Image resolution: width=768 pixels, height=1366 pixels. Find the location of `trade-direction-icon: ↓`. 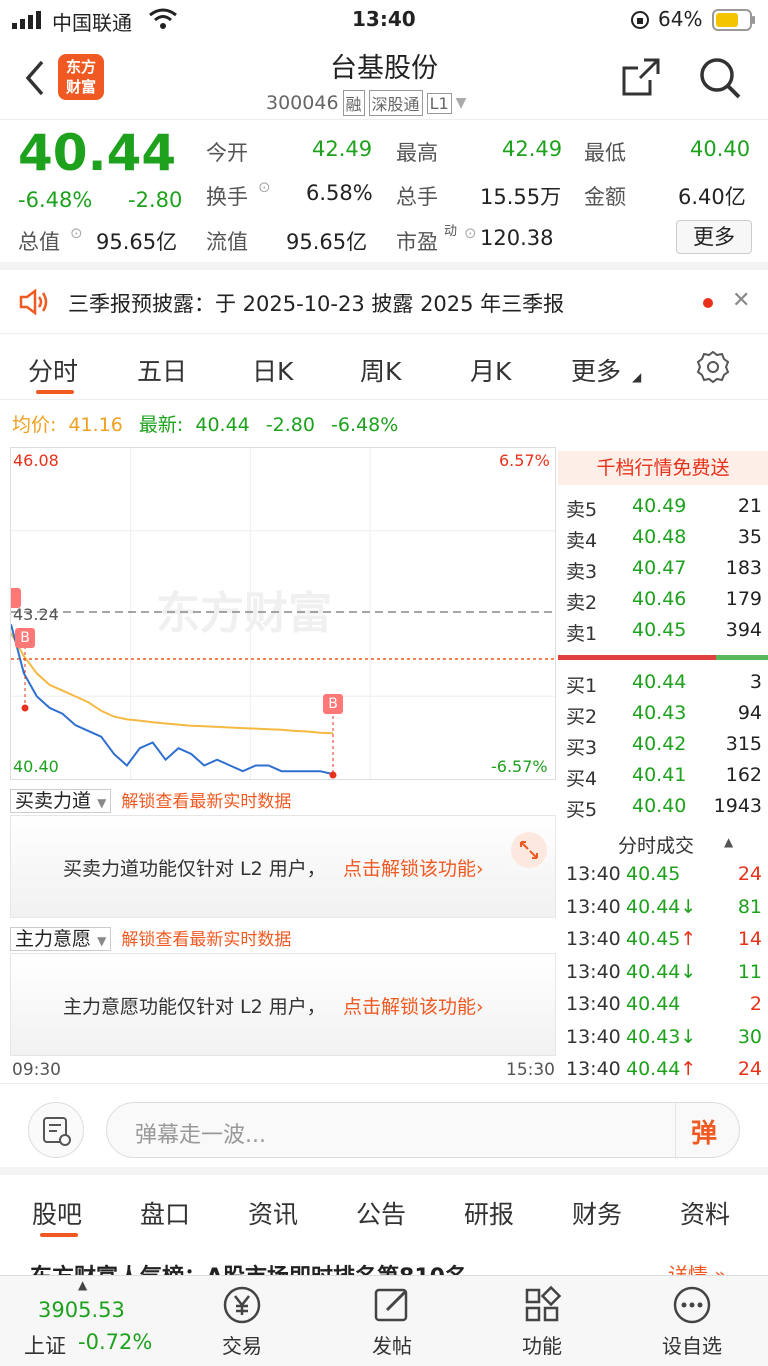

trade-direction-icon: ↓ is located at coordinates (688, 906).